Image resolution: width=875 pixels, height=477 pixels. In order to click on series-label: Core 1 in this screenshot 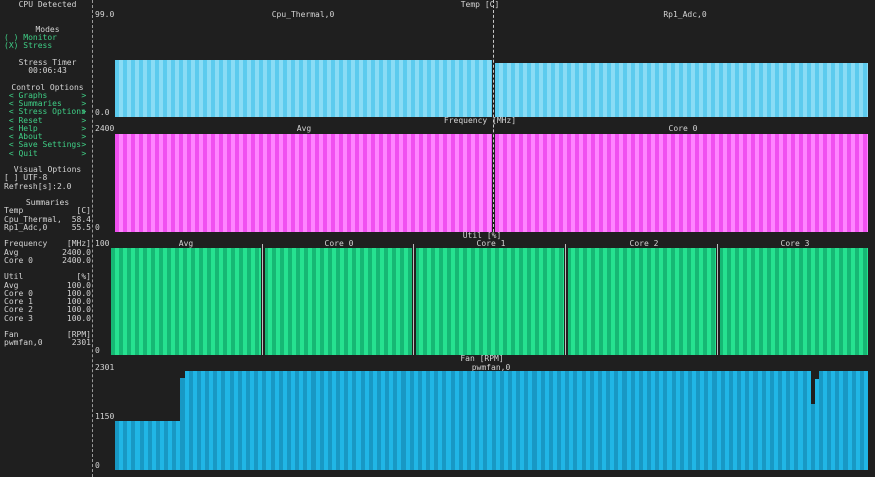, I will do `click(491, 243)`.